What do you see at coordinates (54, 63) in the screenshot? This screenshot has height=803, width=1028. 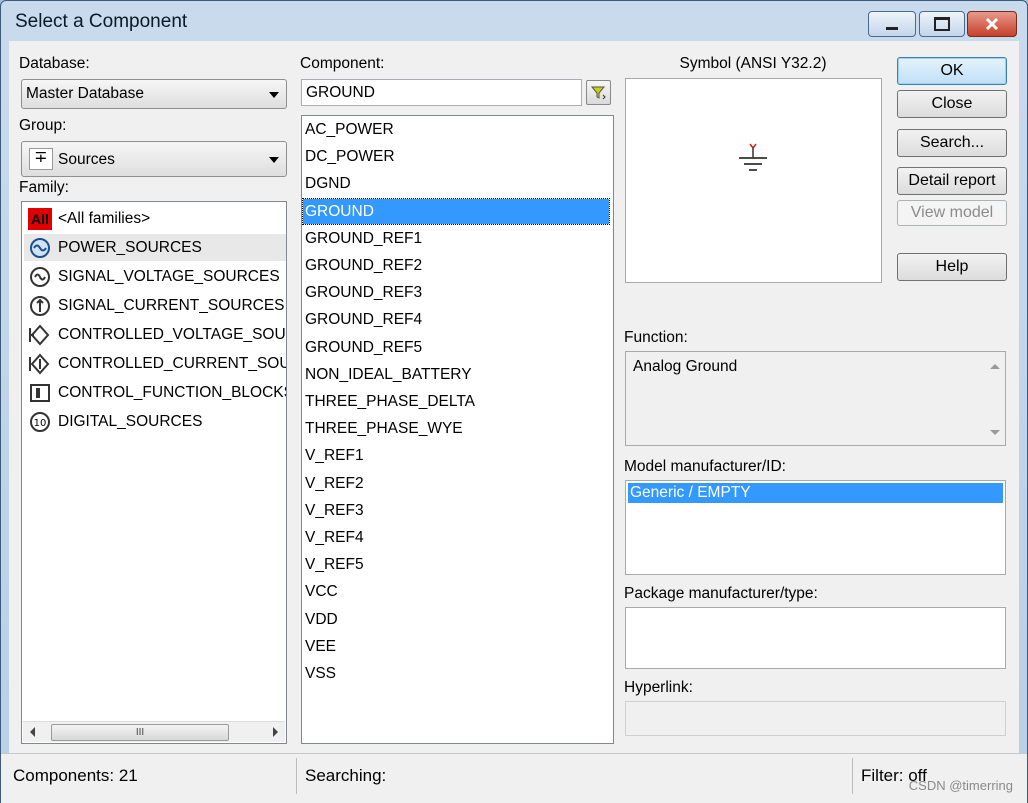 I see `database-label: Database:` at bounding box center [54, 63].